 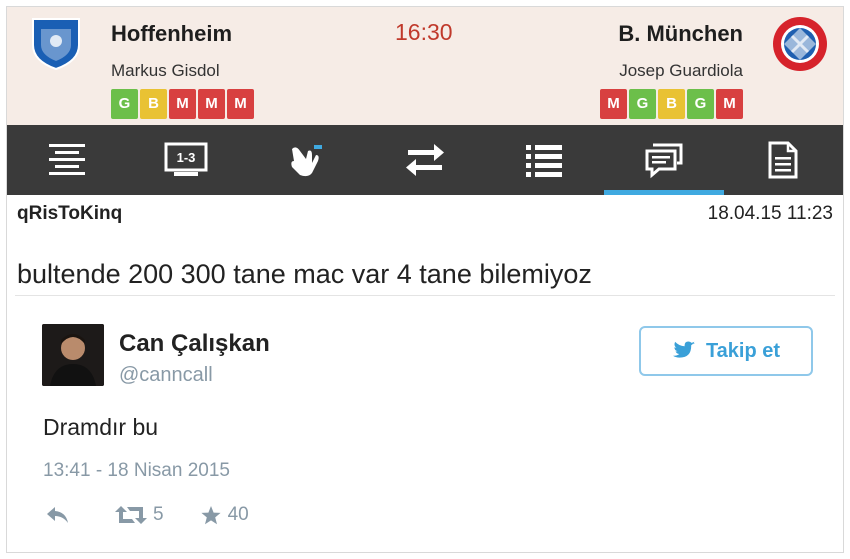 What do you see at coordinates (131, 515) in the screenshot?
I see `retweet-icon` at bounding box center [131, 515].